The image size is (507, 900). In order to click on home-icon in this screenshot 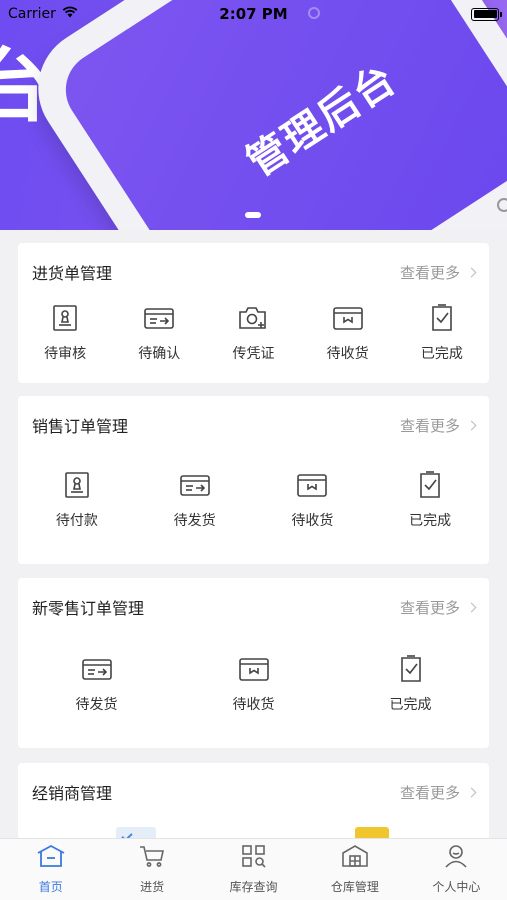, I will do `click(51, 858)`.